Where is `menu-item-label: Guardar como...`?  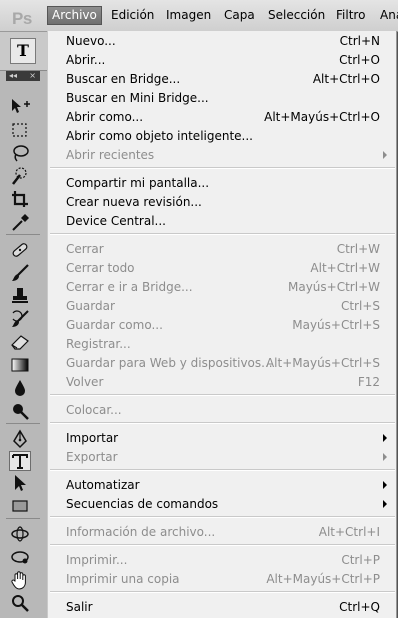
menu-item-label: Guardar como... is located at coordinates (114, 325).